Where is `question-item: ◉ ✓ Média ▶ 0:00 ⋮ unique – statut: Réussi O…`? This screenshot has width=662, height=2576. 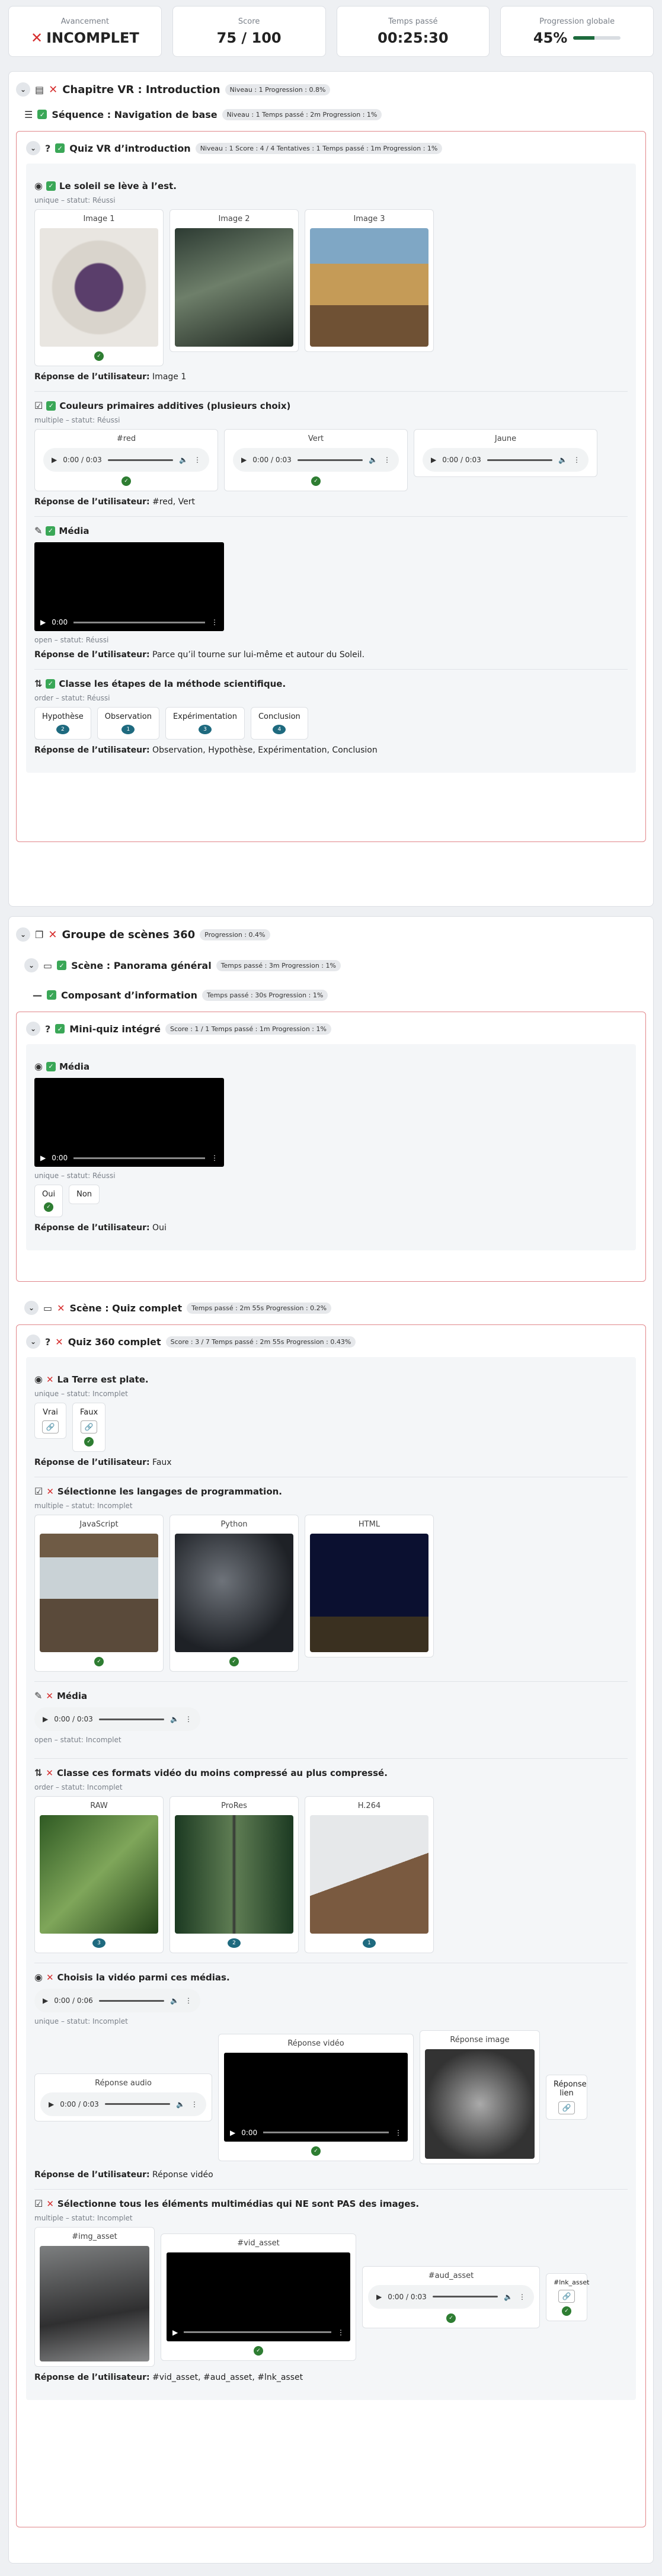 question-item: ◉ ✓ Média ▶ 0:00 ⋮ unique – statut: Réussi O… is located at coordinates (331, 1147).